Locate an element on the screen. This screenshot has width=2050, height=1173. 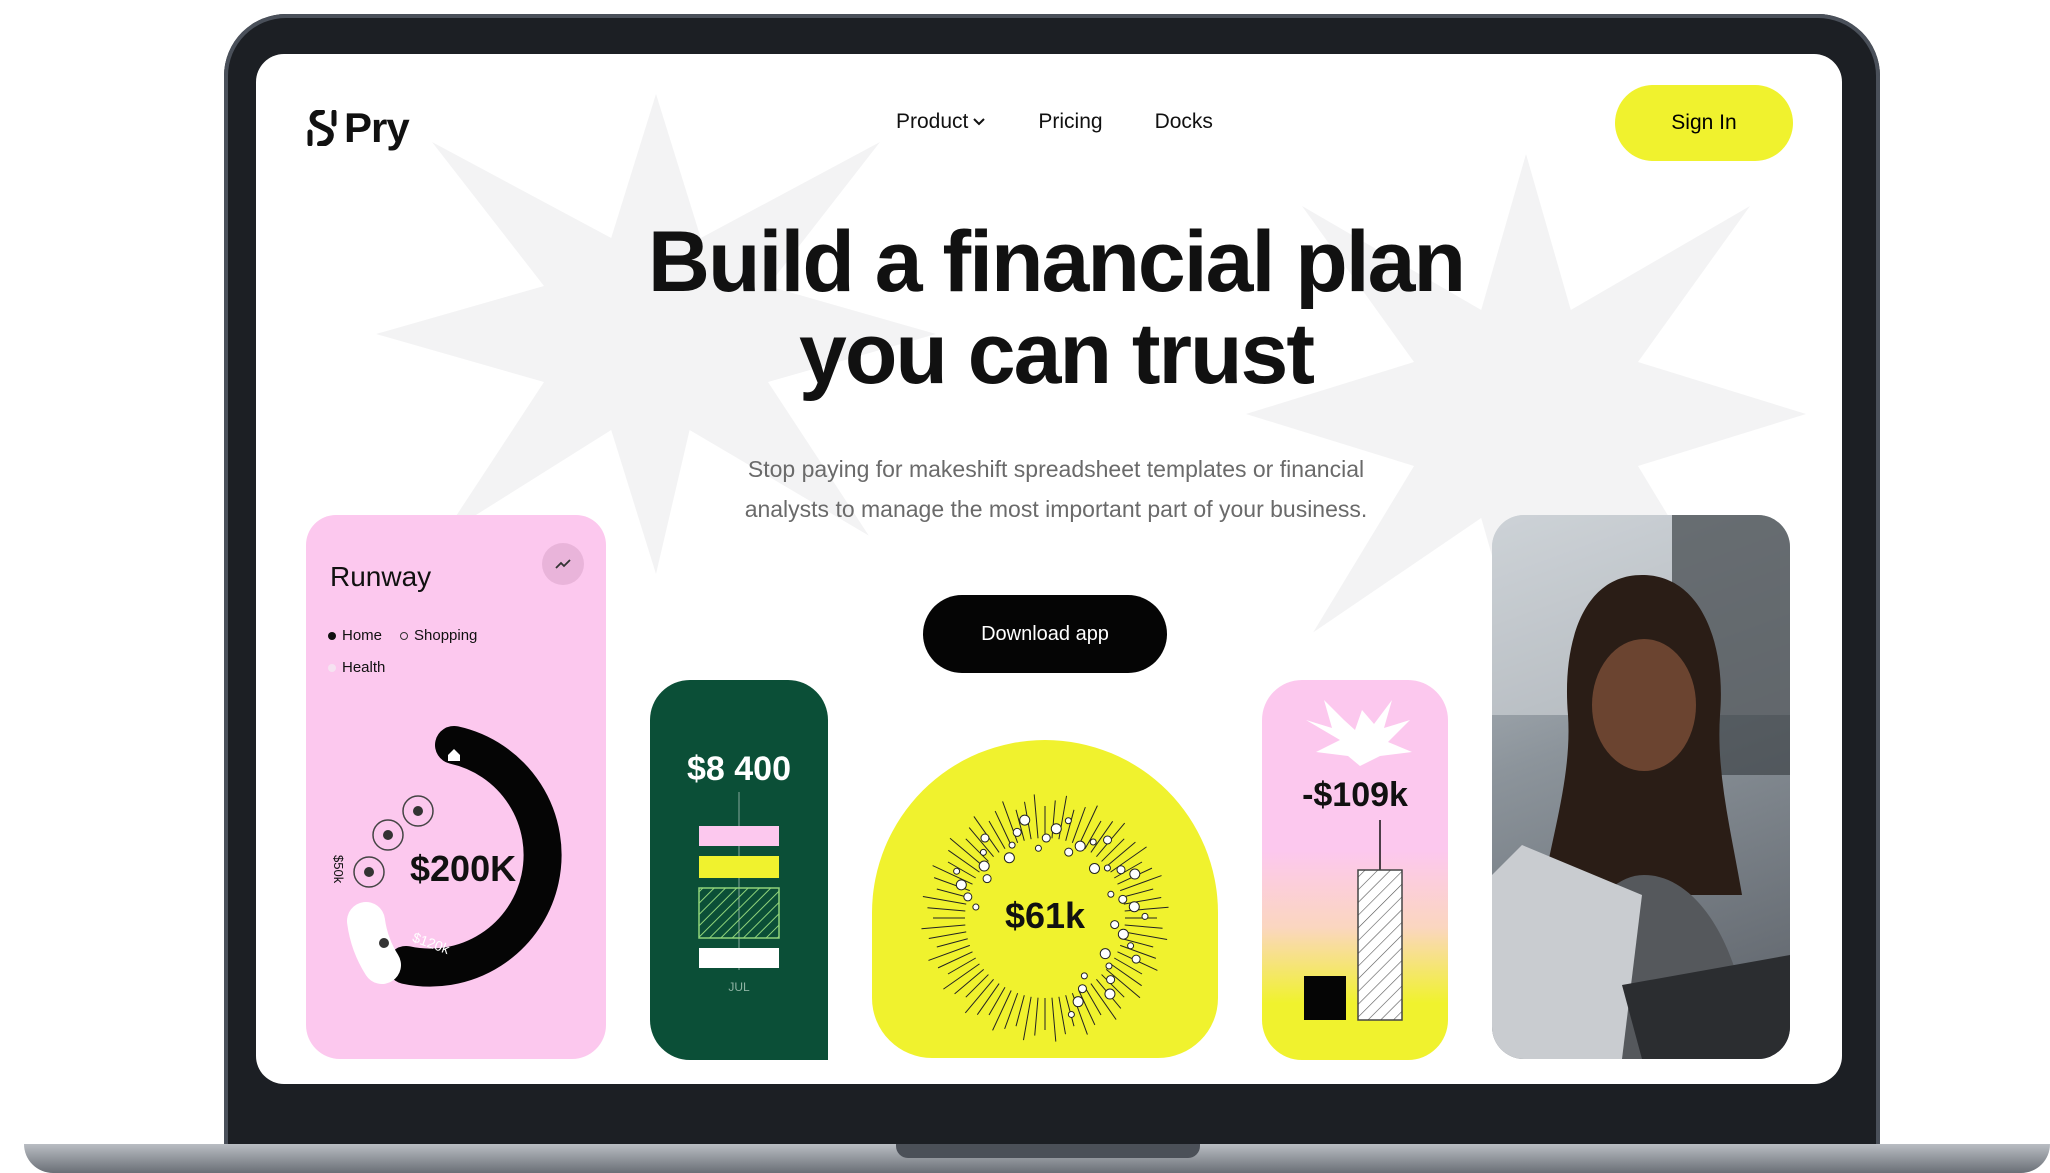
nav-item-docks: Docks is located at coordinates (1184, 122).